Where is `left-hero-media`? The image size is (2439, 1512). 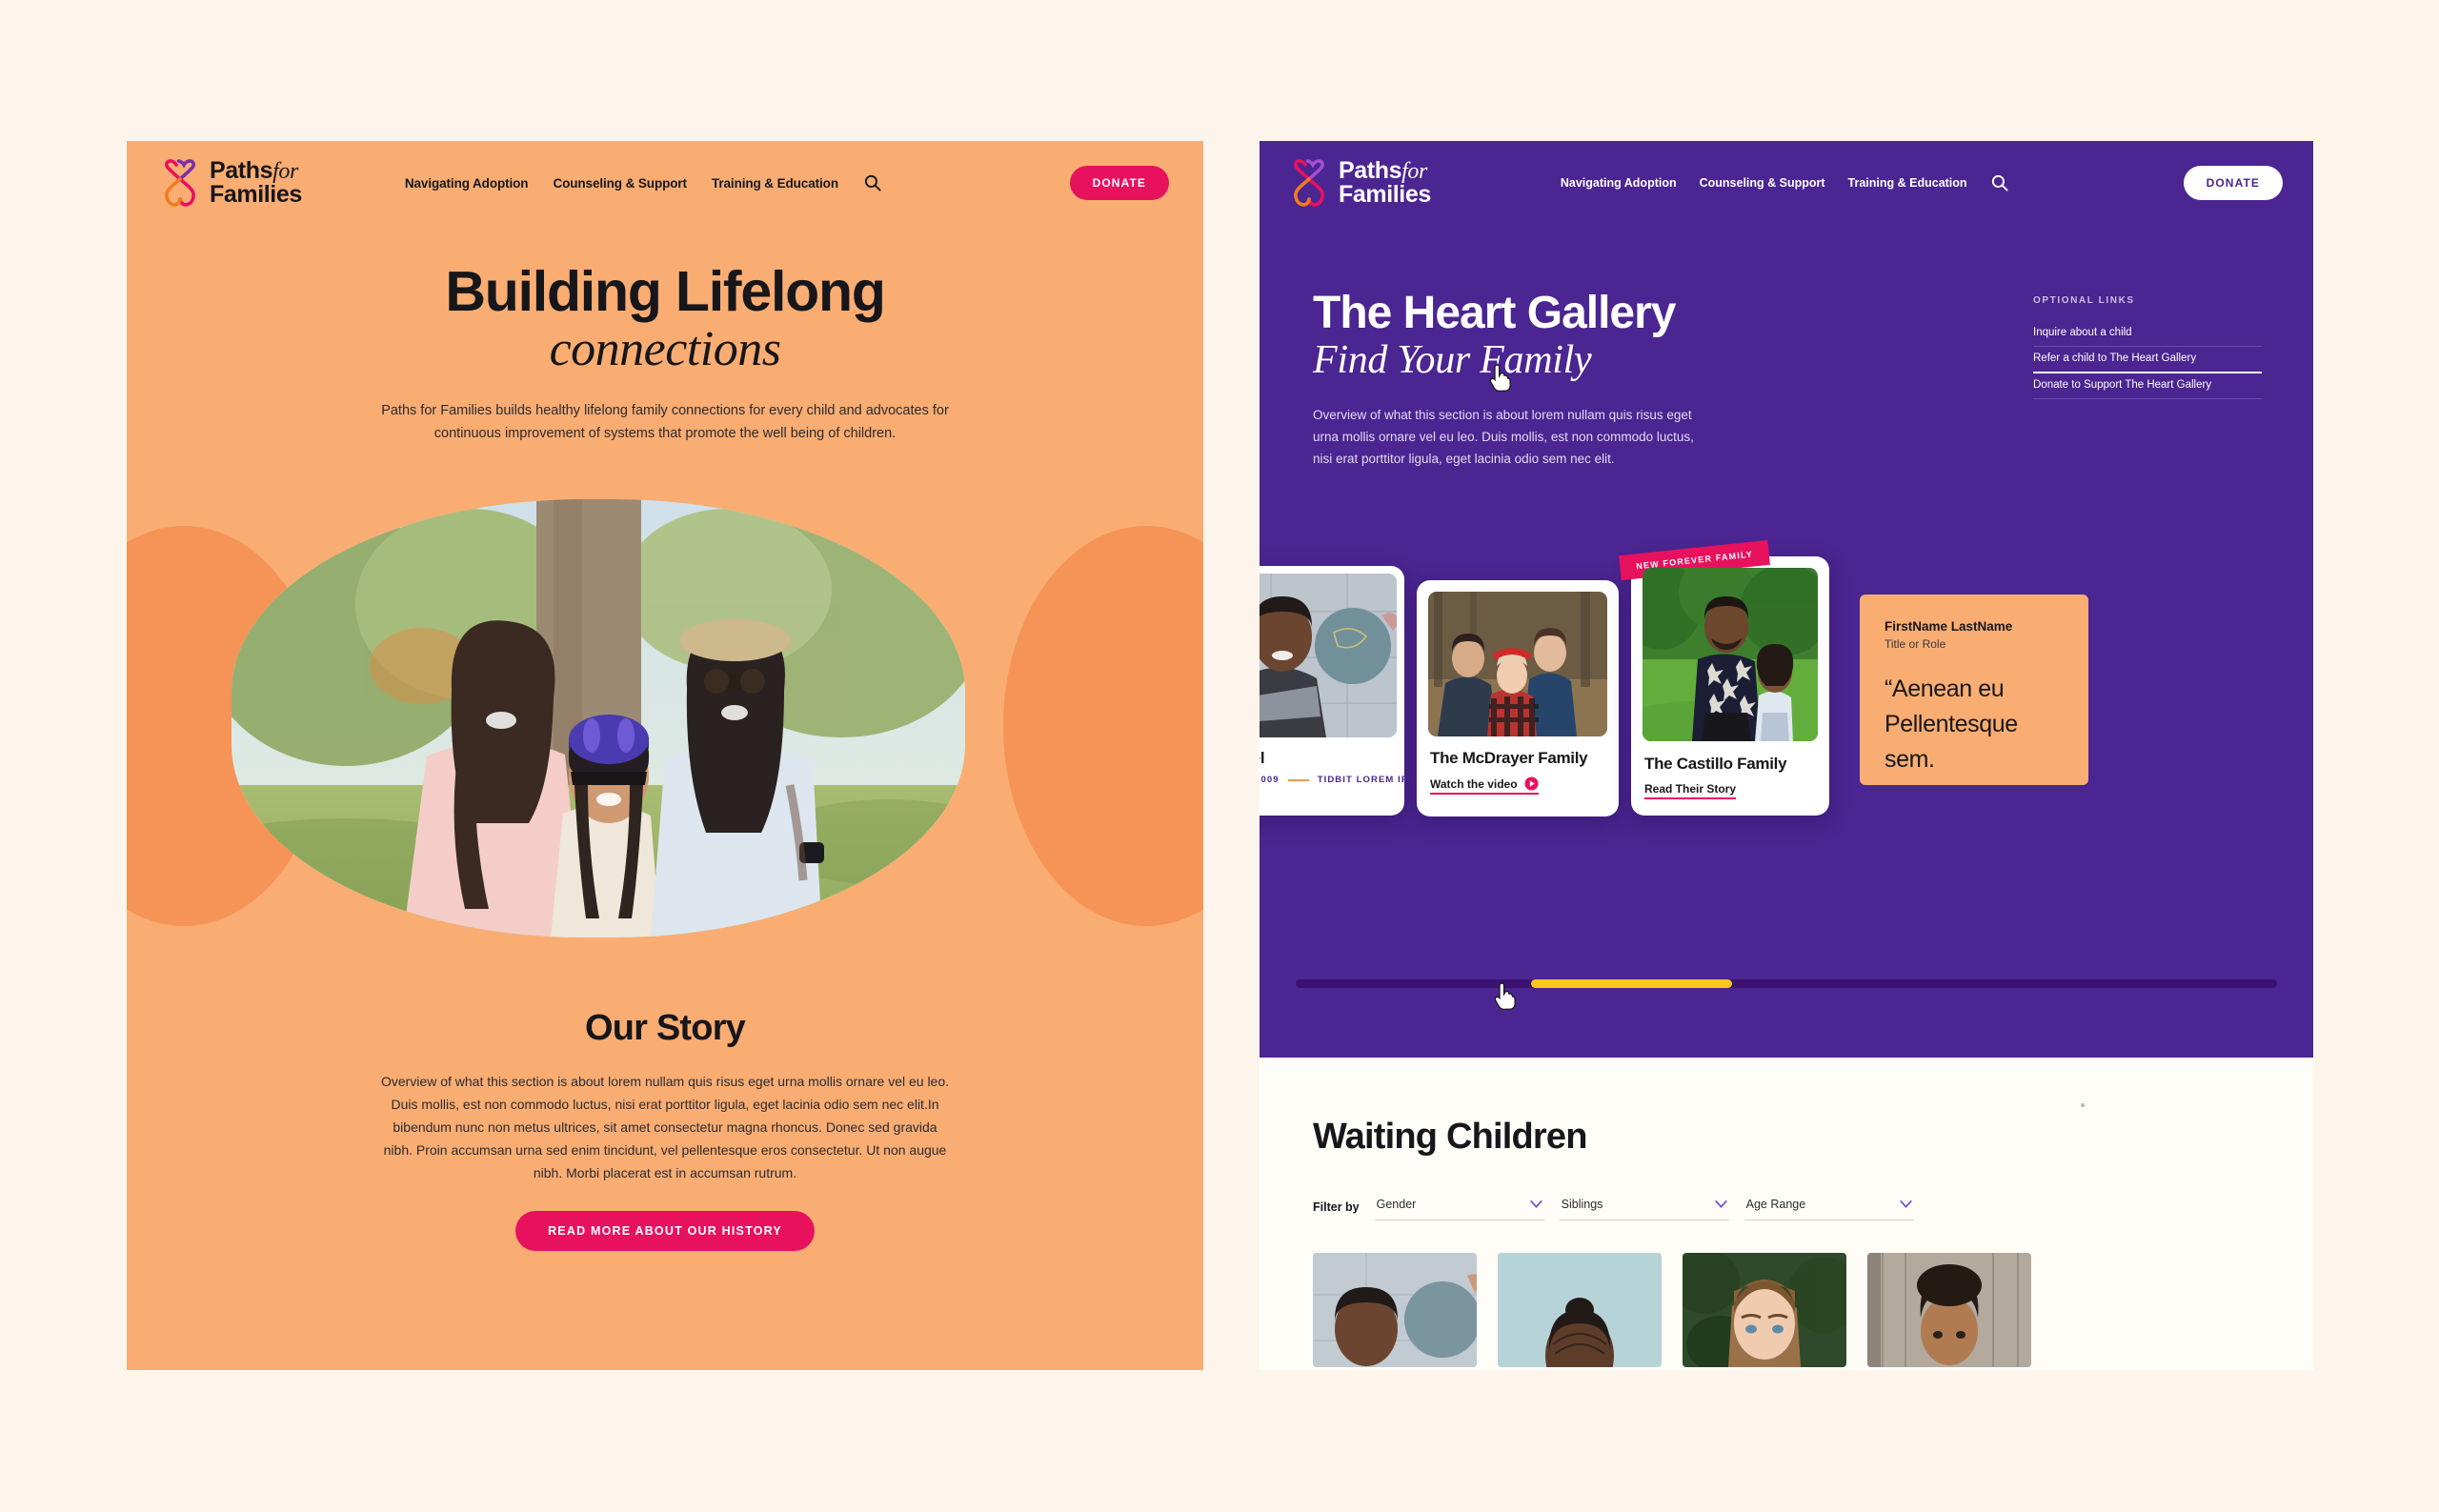 left-hero-media is located at coordinates (665, 728).